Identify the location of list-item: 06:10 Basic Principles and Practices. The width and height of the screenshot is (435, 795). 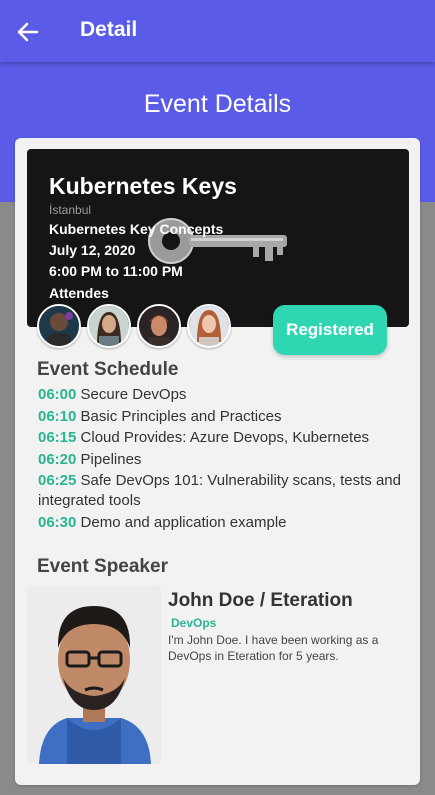
(220, 417).